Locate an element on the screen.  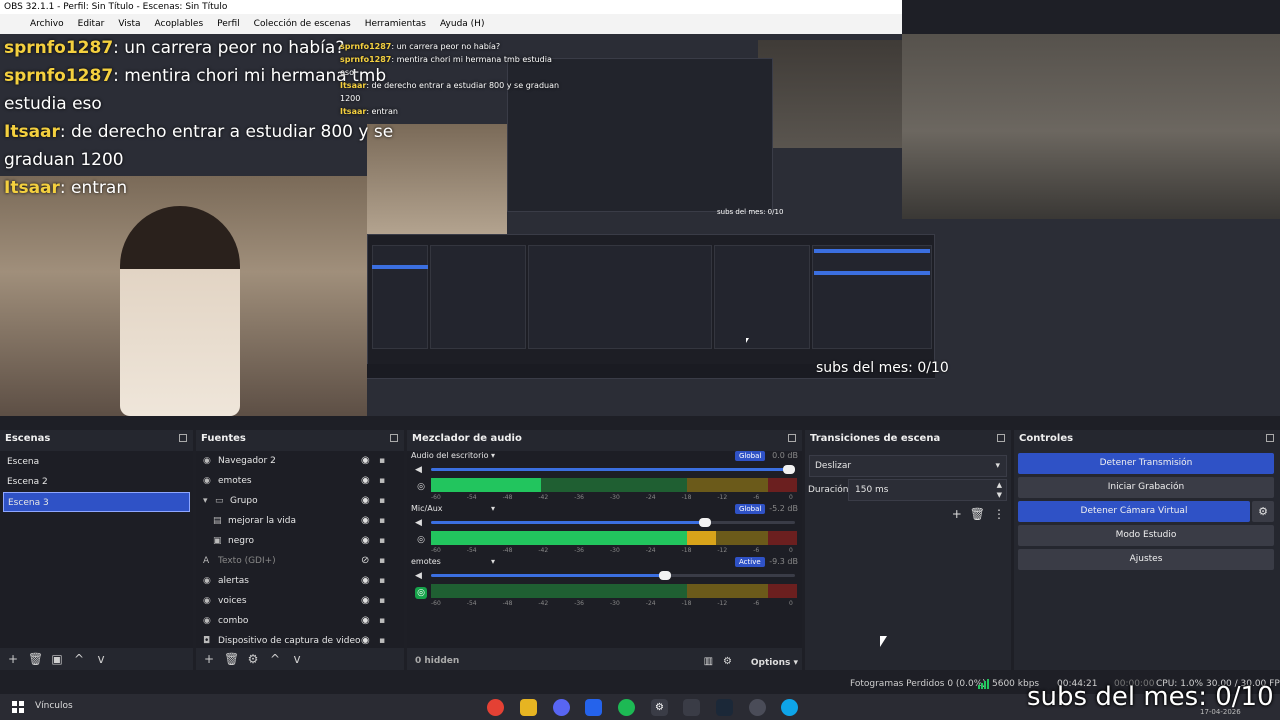
menu-item: Herramientas is located at coordinates (395, 24).